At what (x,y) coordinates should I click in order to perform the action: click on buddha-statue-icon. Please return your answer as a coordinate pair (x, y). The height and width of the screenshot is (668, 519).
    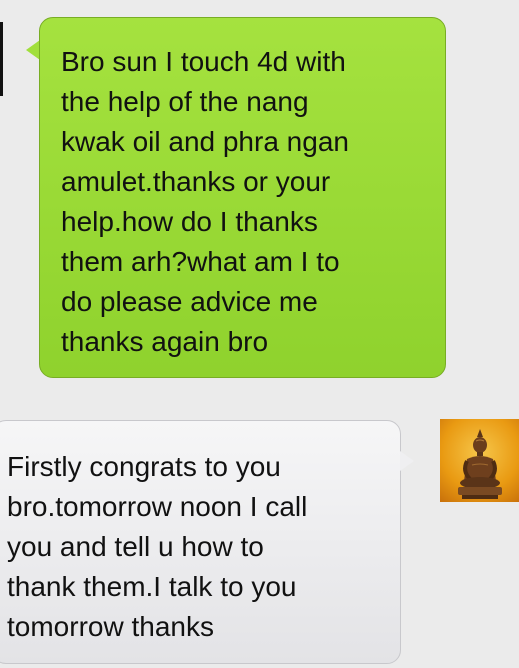
    Looking at the image, I should click on (480, 464).